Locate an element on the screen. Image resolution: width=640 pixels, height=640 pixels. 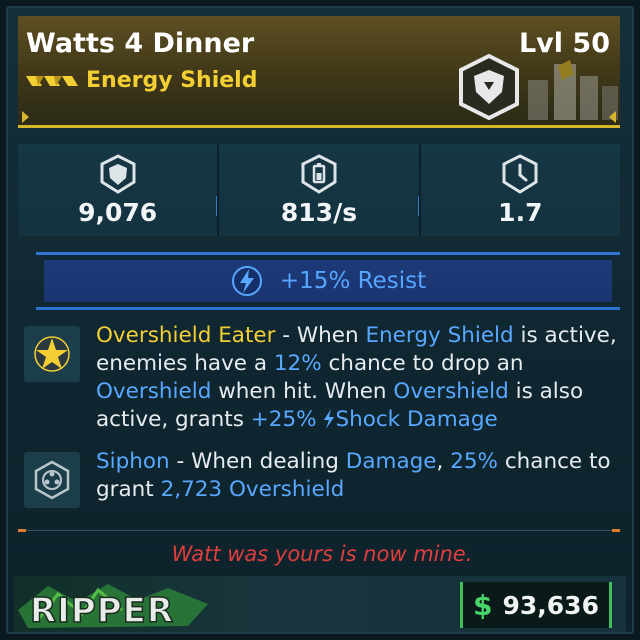
perk-name: Siphon is located at coordinates (133, 461).